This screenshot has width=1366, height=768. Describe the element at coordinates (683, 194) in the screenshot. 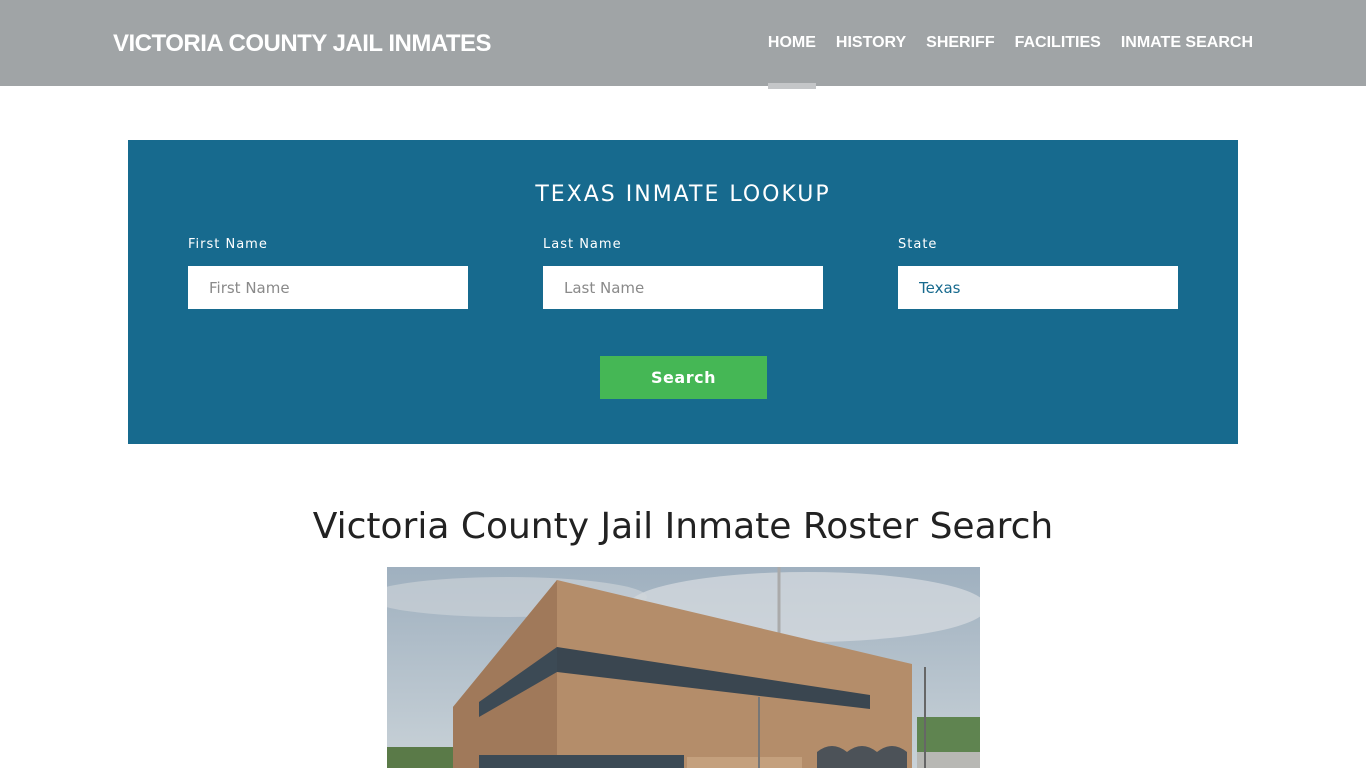

I see `lookup-title: TEXAS INMATE LOOKUP` at that location.